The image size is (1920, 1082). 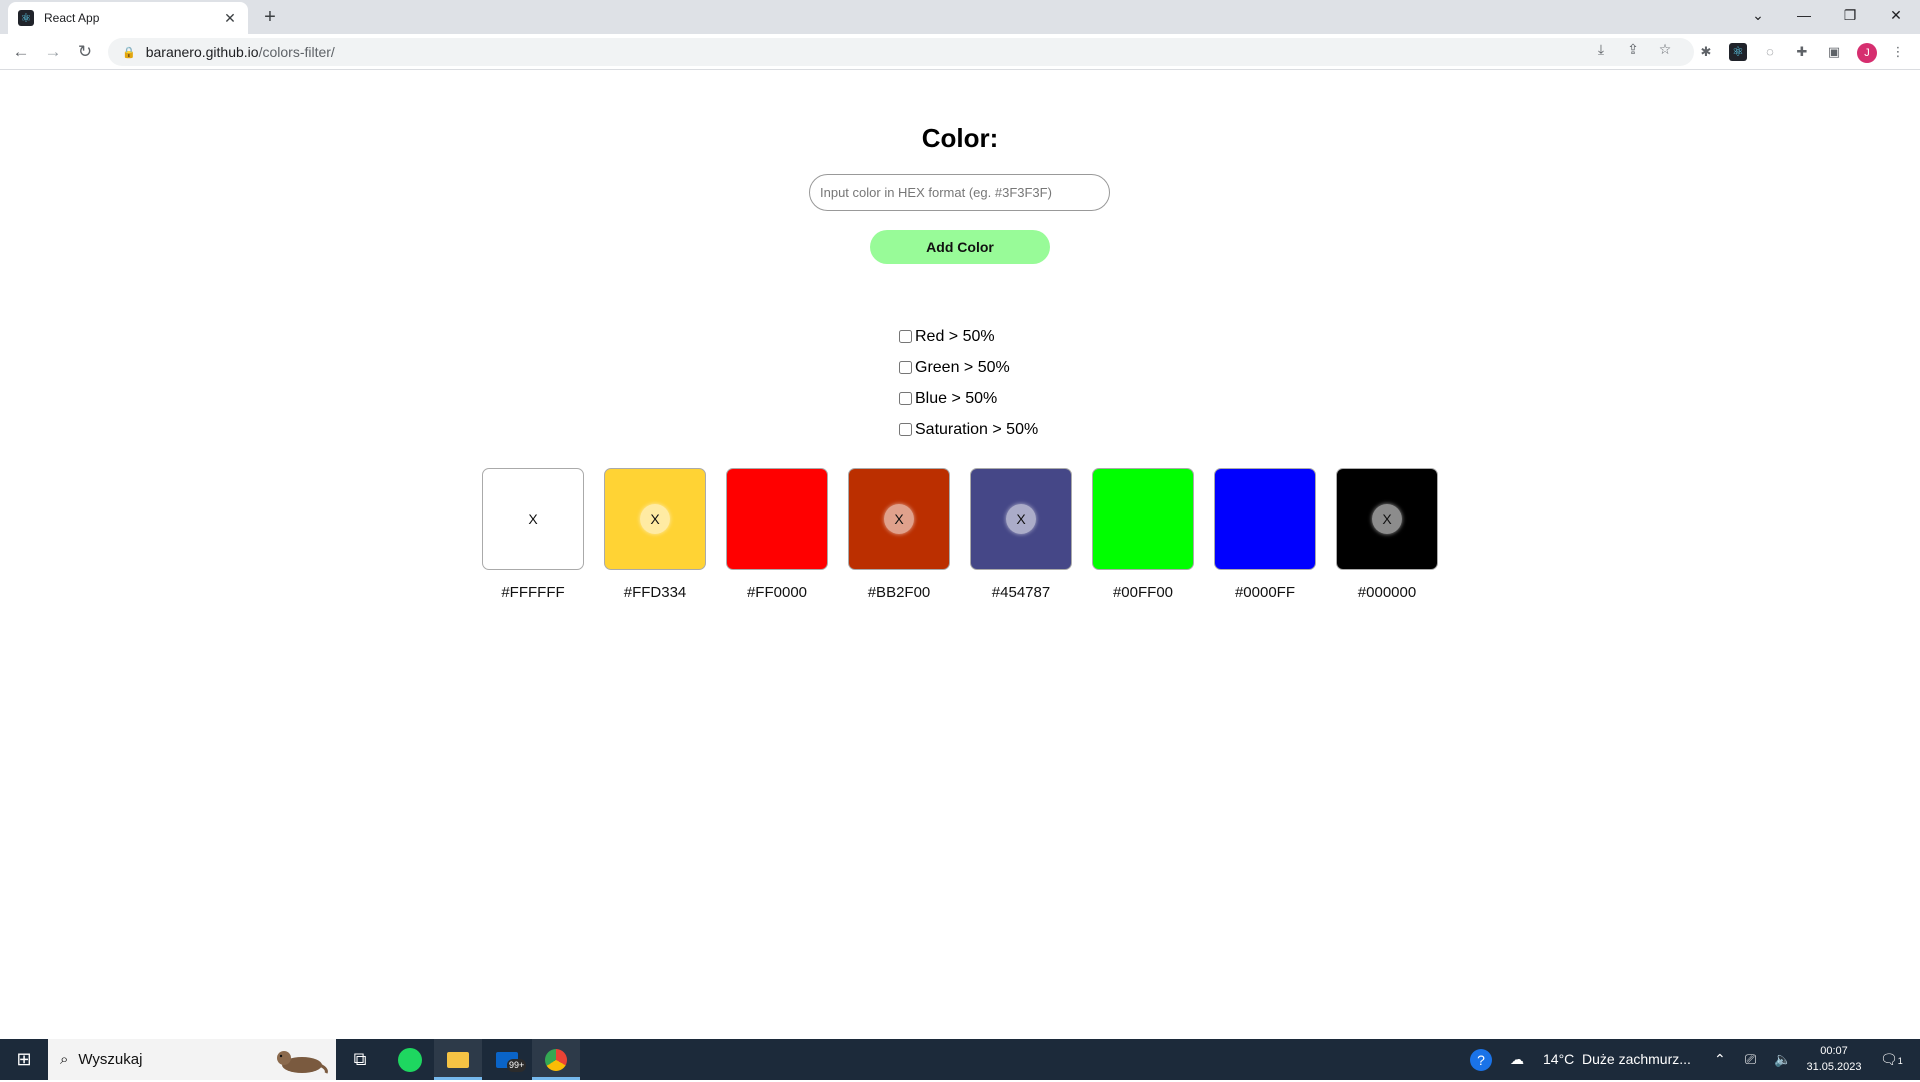 I want to click on hex-color-input, so click(x=959, y=192).